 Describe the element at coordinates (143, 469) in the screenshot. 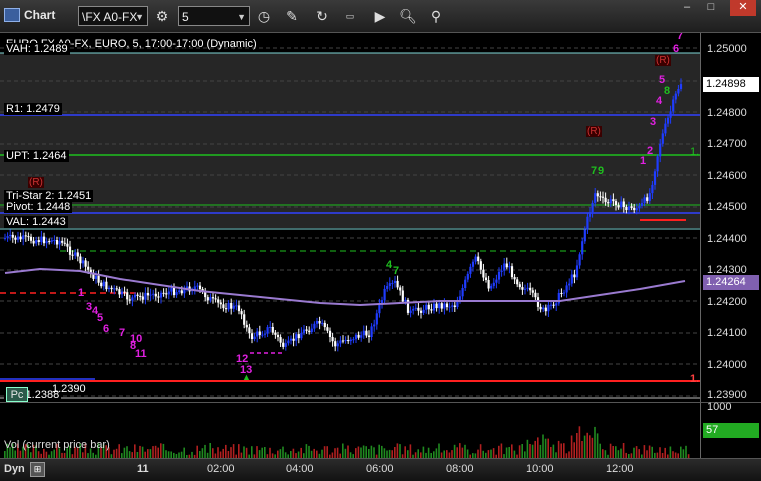

I see `time-label: 11` at that location.